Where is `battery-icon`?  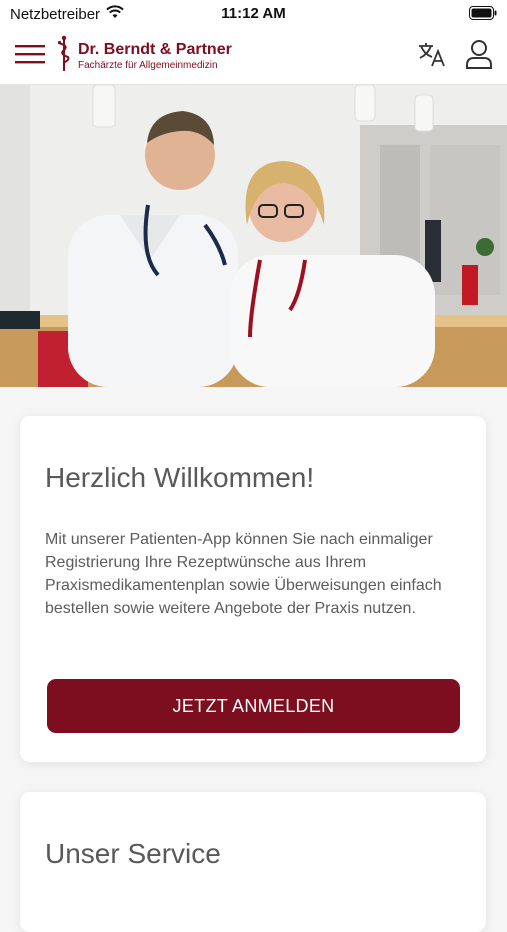
battery-icon is located at coordinates (483, 15).